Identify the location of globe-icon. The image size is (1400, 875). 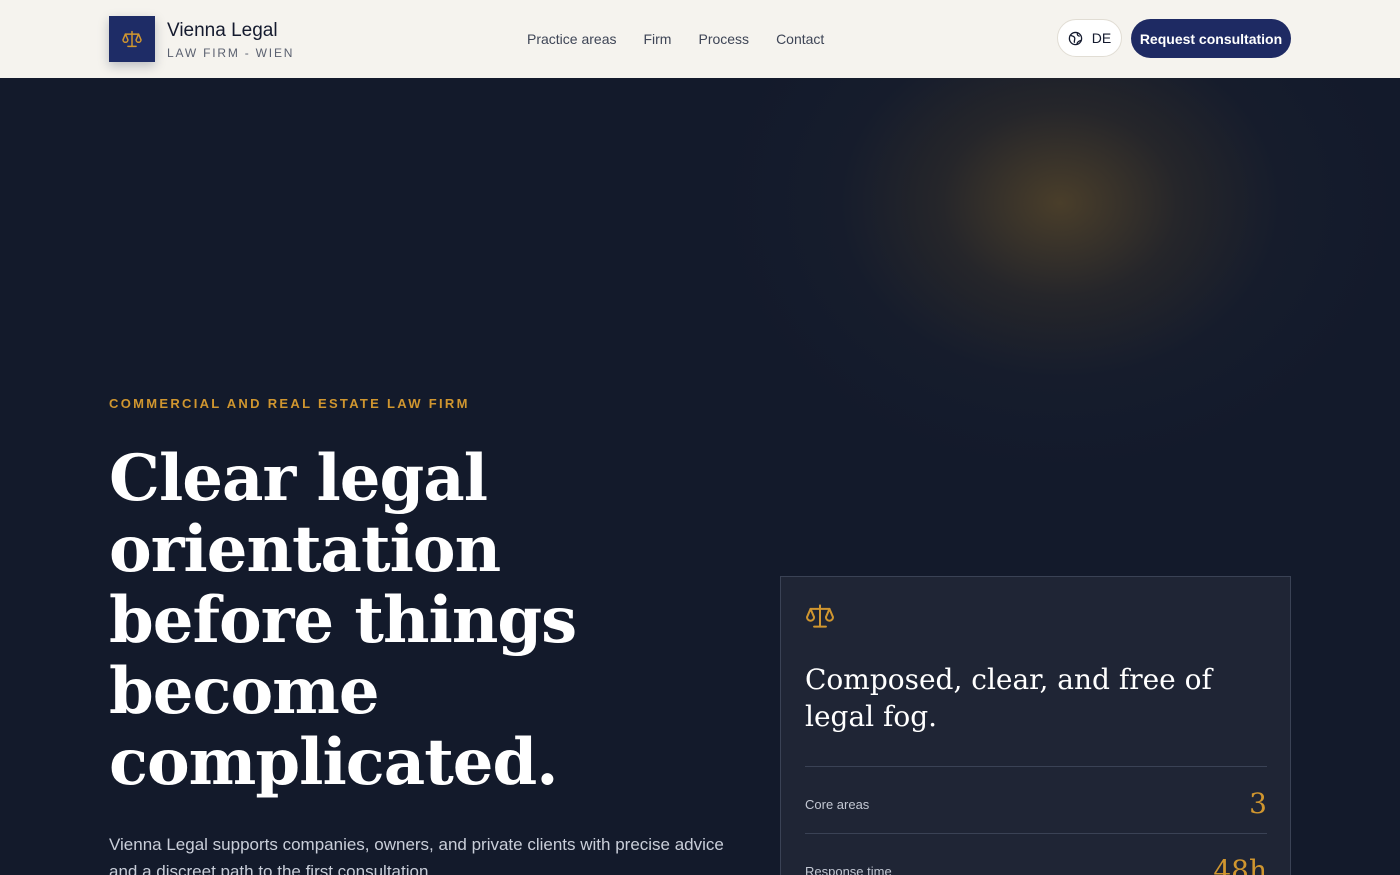
(1075, 38).